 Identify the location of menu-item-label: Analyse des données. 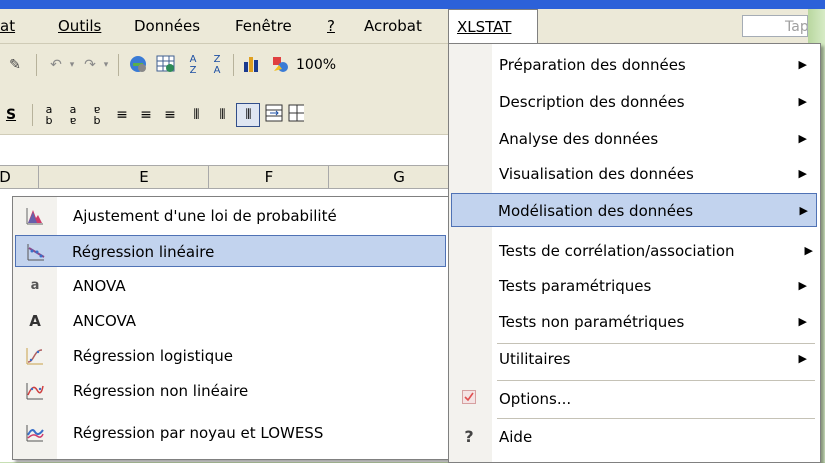
(579, 139).